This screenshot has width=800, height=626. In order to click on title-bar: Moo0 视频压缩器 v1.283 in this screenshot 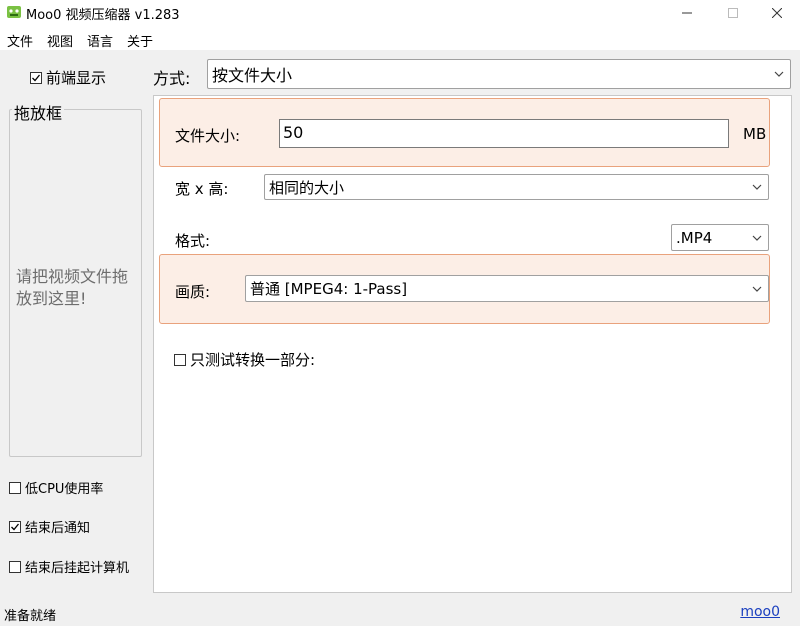, I will do `click(400, 13)`.